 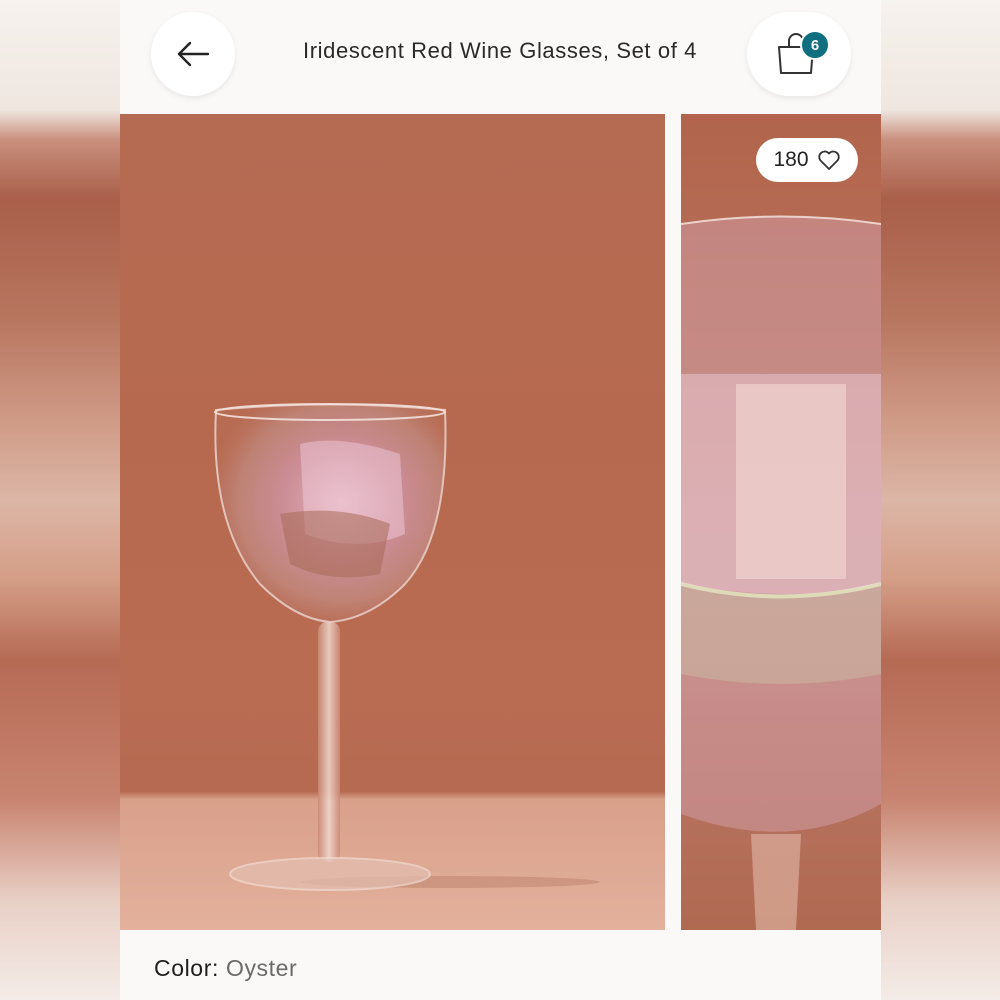 What do you see at coordinates (500, 50) in the screenshot?
I see `page-title: Iridescent Red Wine Glasses, Set of 4` at bounding box center [500, 50].